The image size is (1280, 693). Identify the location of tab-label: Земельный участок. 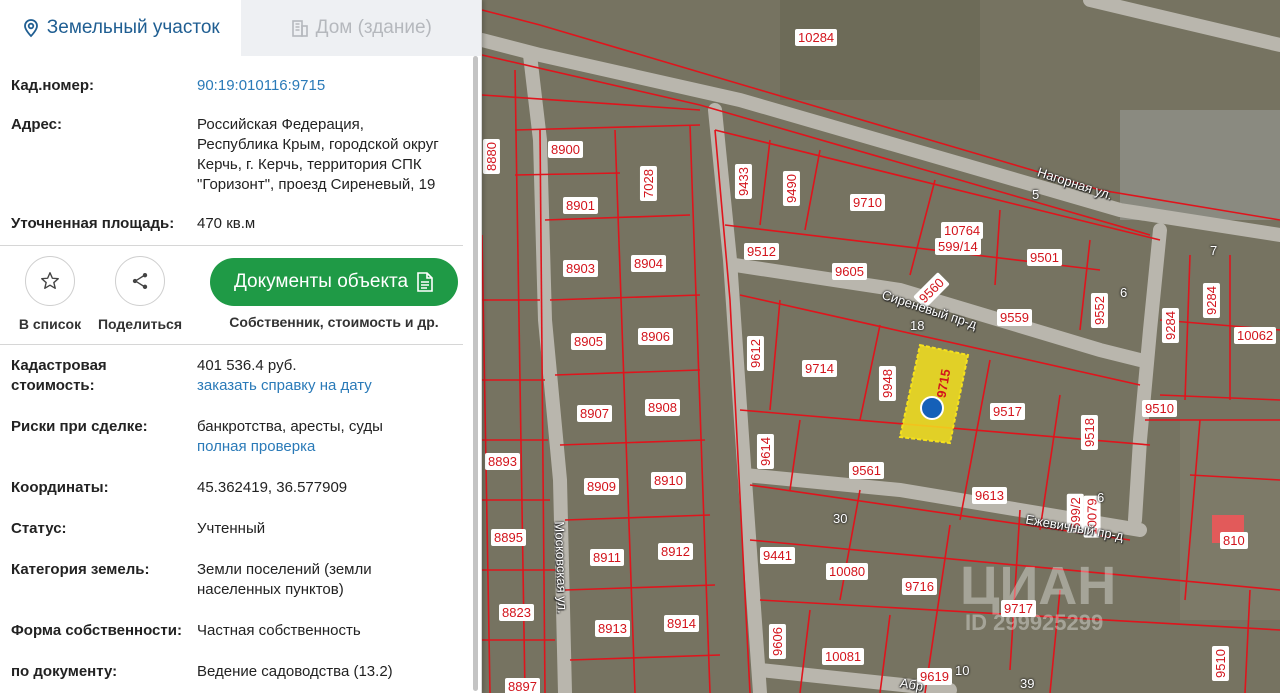
(133, 27).